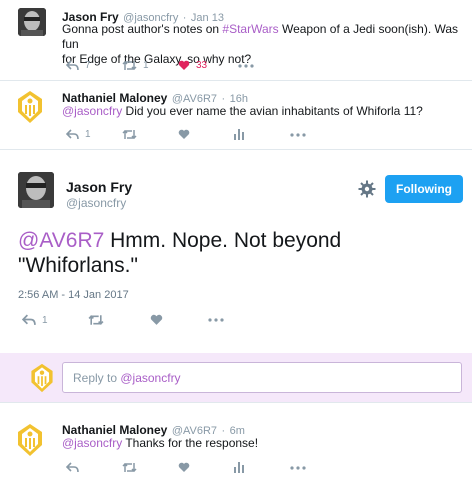 The image size is (472, 480). What do you see at coordinates (150, 65) in the screenshot?
I see `retweet-button: 1` at bounding box center [150, 65].